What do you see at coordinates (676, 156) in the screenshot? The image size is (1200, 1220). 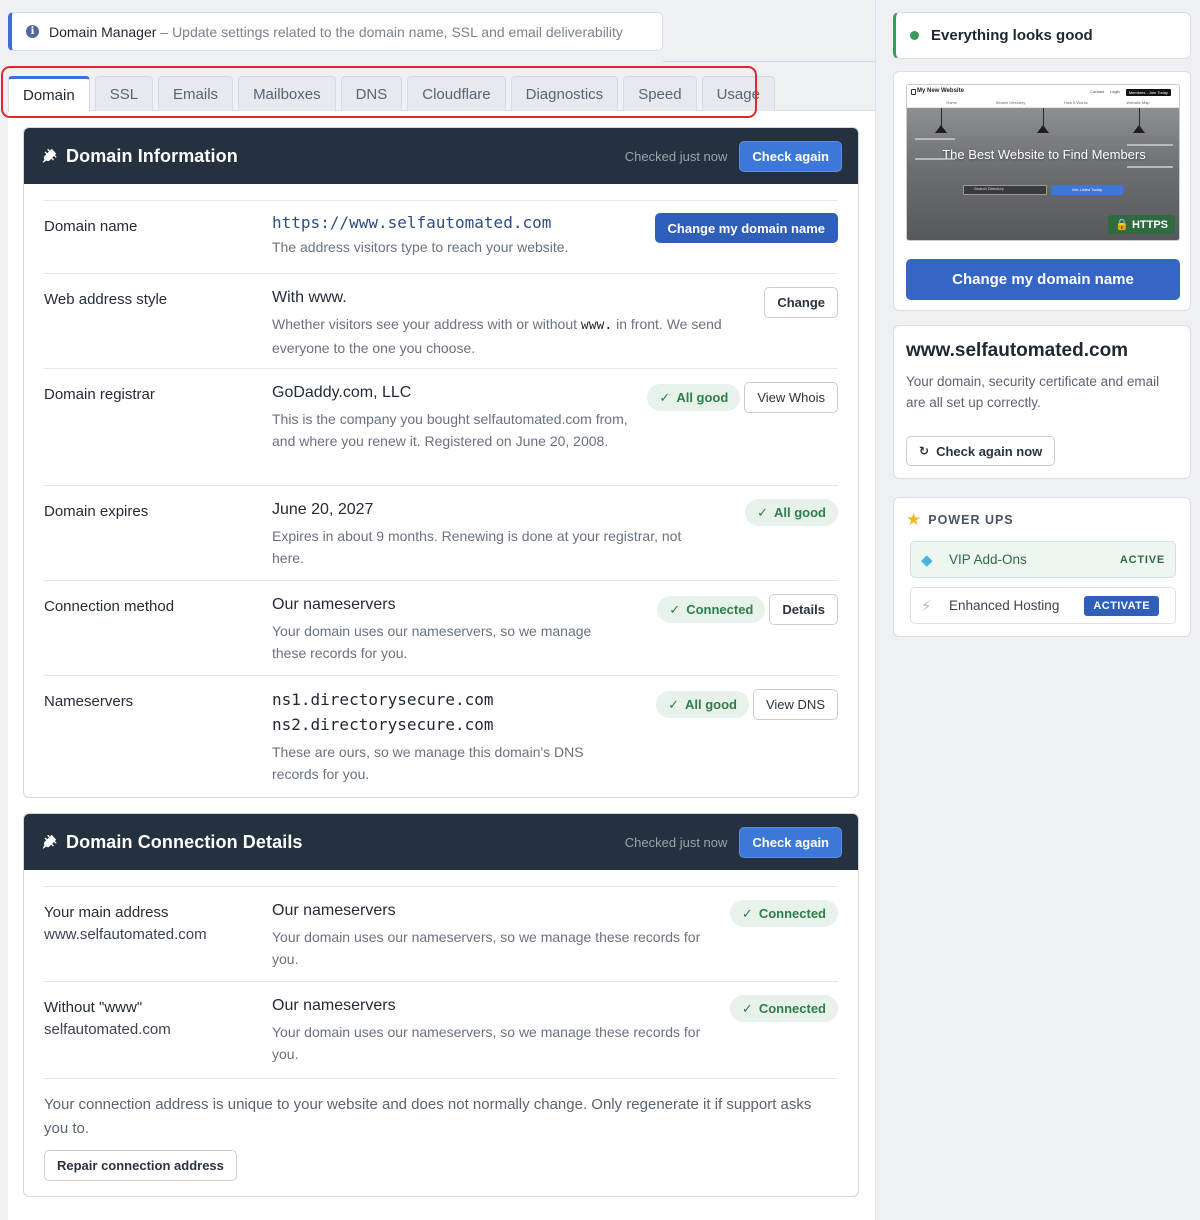 I see `checked-status: Checked just now` at bounding box center [676, 156].